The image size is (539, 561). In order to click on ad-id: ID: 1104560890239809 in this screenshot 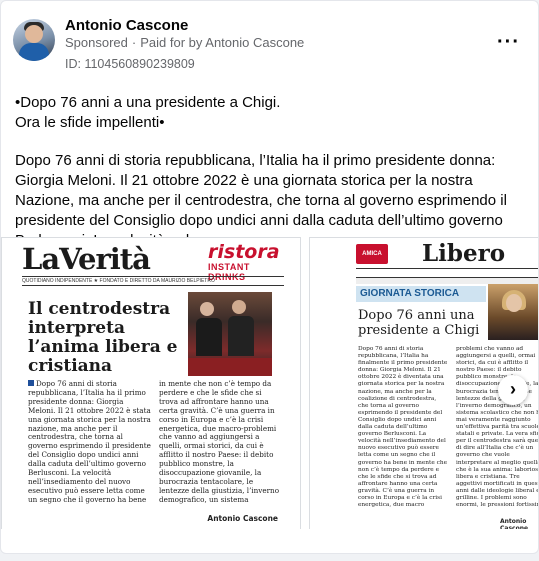, I will do `click(130, 64)`.